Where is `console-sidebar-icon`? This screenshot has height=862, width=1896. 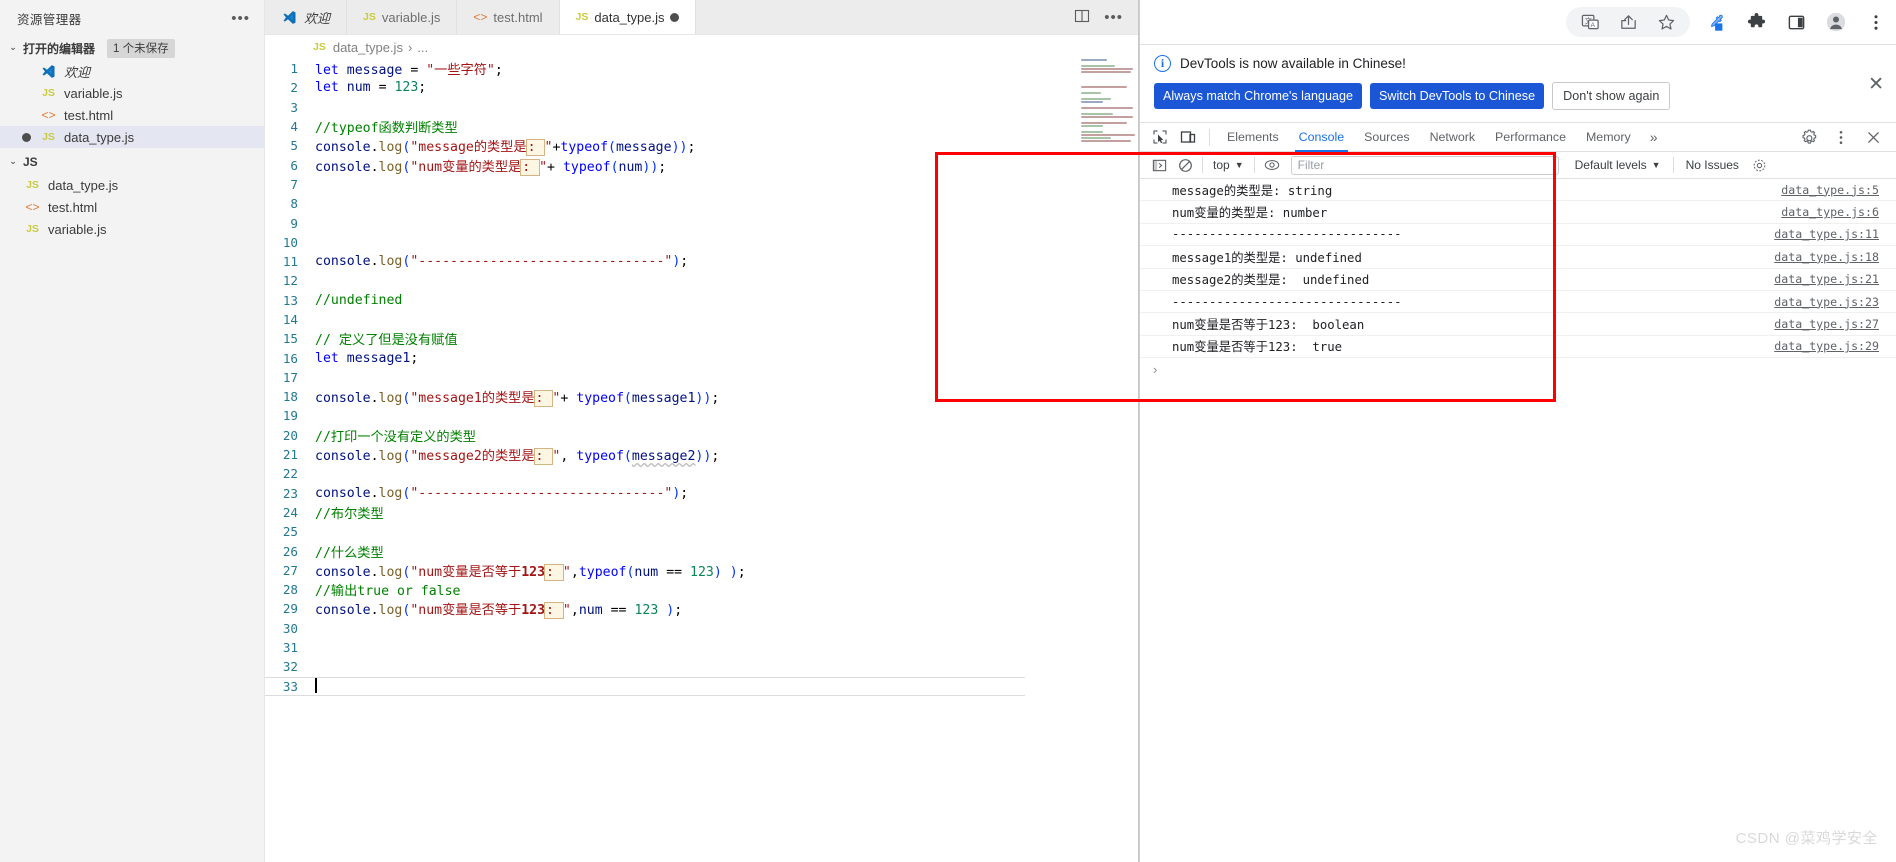
console-sidebar-icon is located at coordinates (1159, 165).